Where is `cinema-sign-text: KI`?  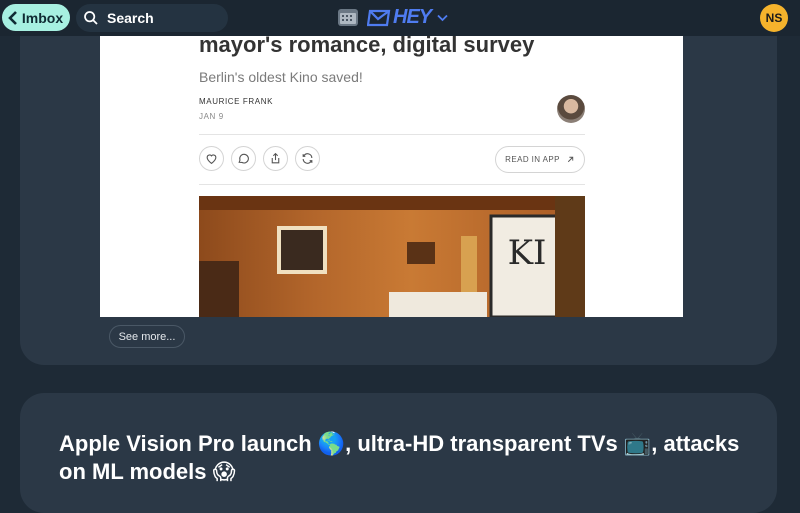 cinema-sign-text: KI is located at coordinates (527, 253).